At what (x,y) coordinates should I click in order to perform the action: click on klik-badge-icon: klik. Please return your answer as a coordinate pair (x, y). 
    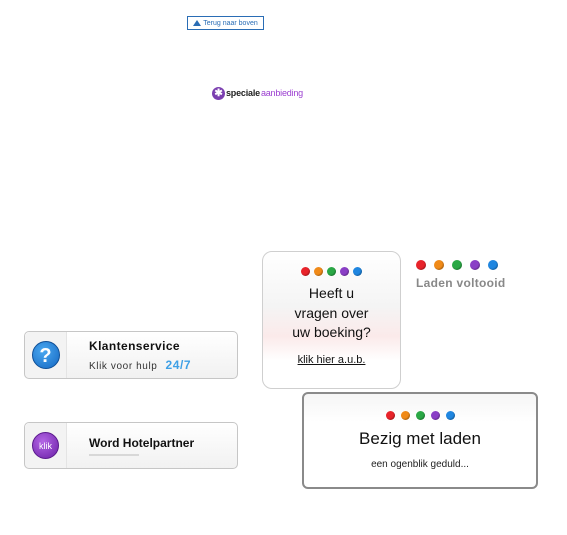
    Looking at the image, I should click on (45, 445).